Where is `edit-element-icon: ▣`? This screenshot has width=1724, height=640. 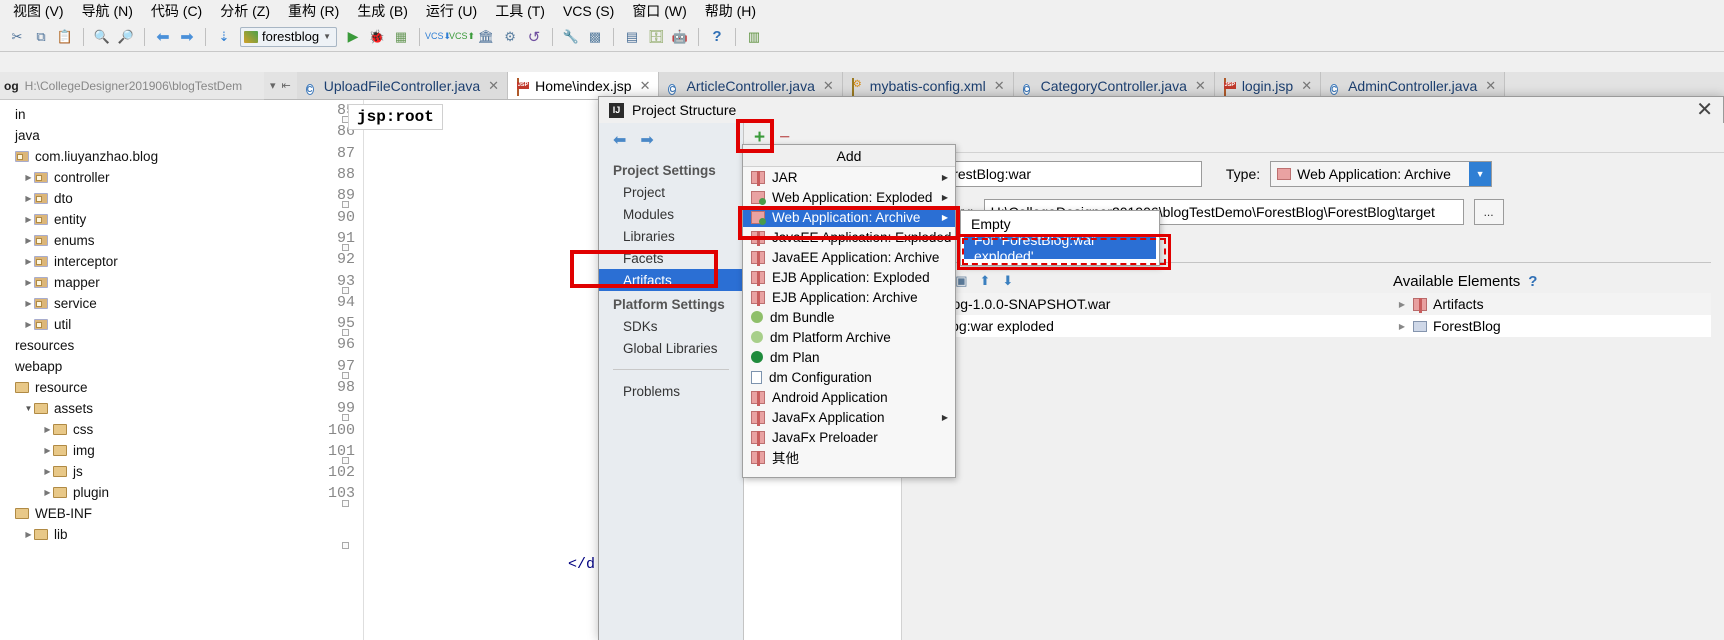 edit-element-icon: ▣ is located at coordinates (961, 281).